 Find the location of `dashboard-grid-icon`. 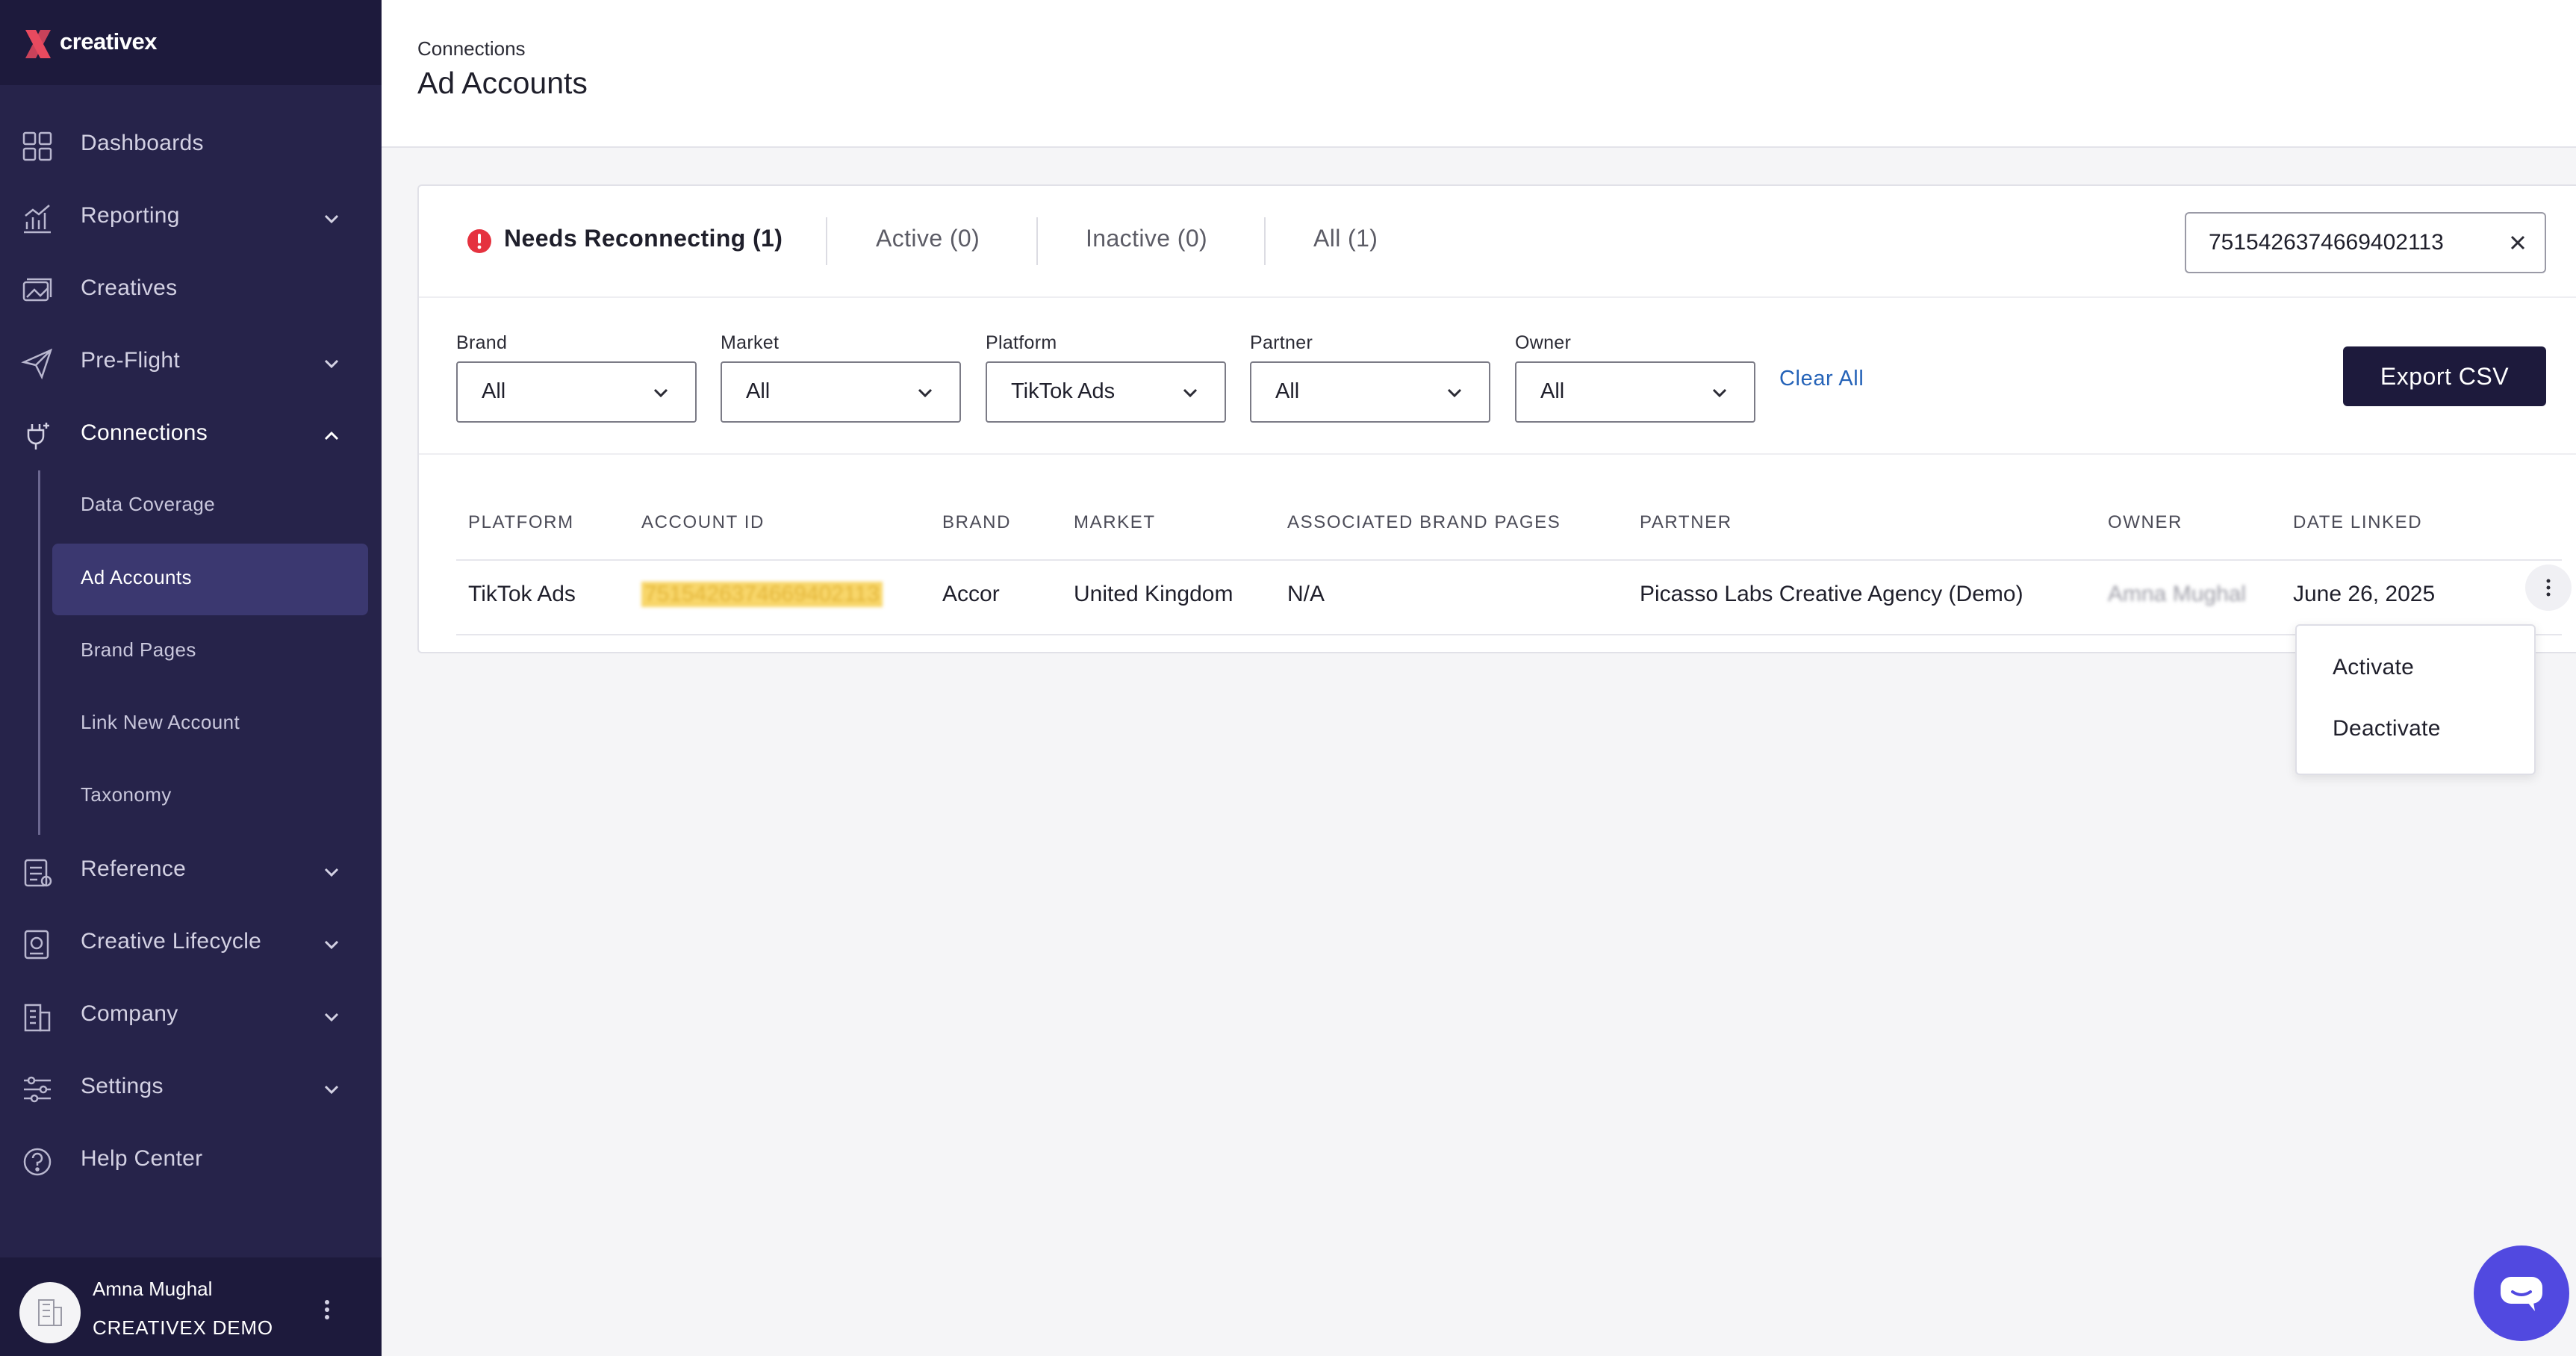

dashboard-grid-icon is located at coordinates (37, 146).